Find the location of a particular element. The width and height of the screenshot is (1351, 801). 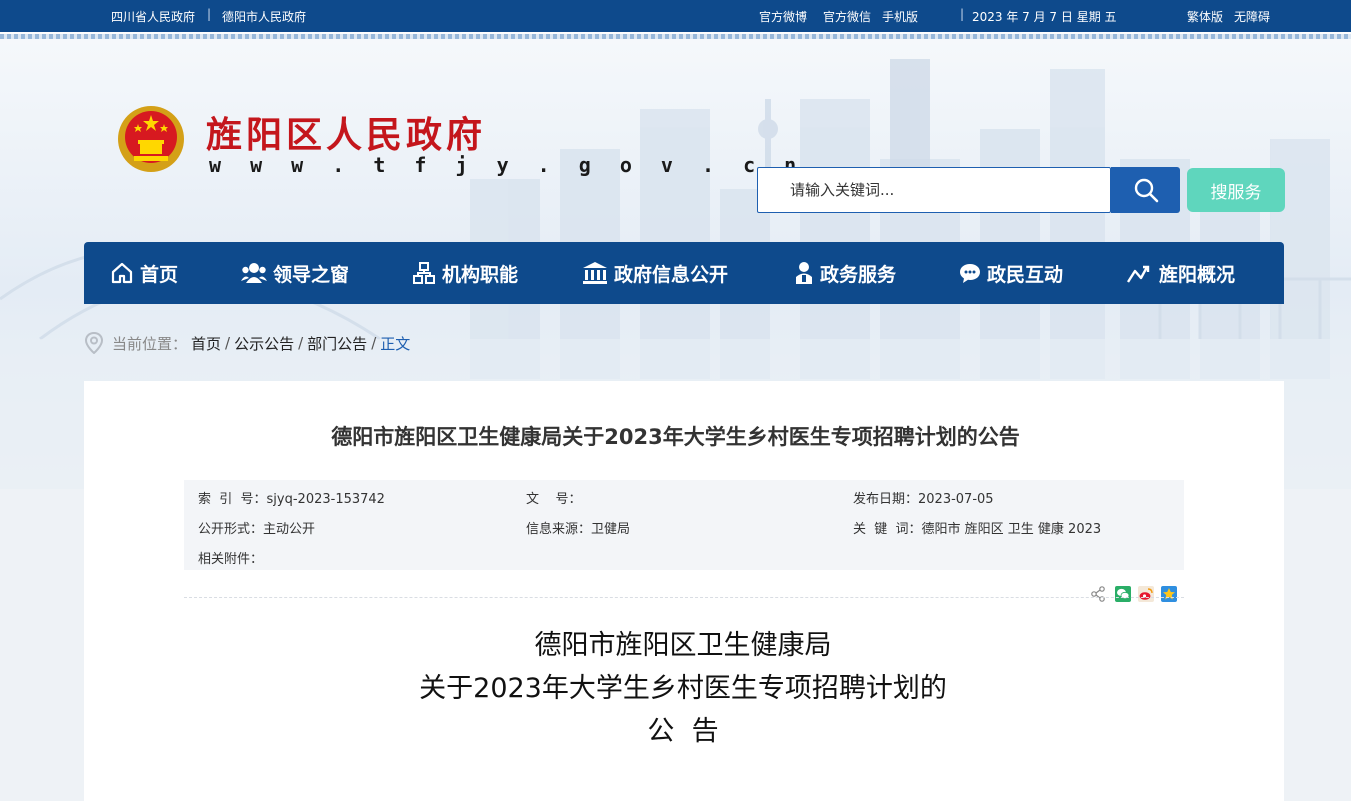

link-mobile-version: 手机版 is located at coordinates (900, 16).